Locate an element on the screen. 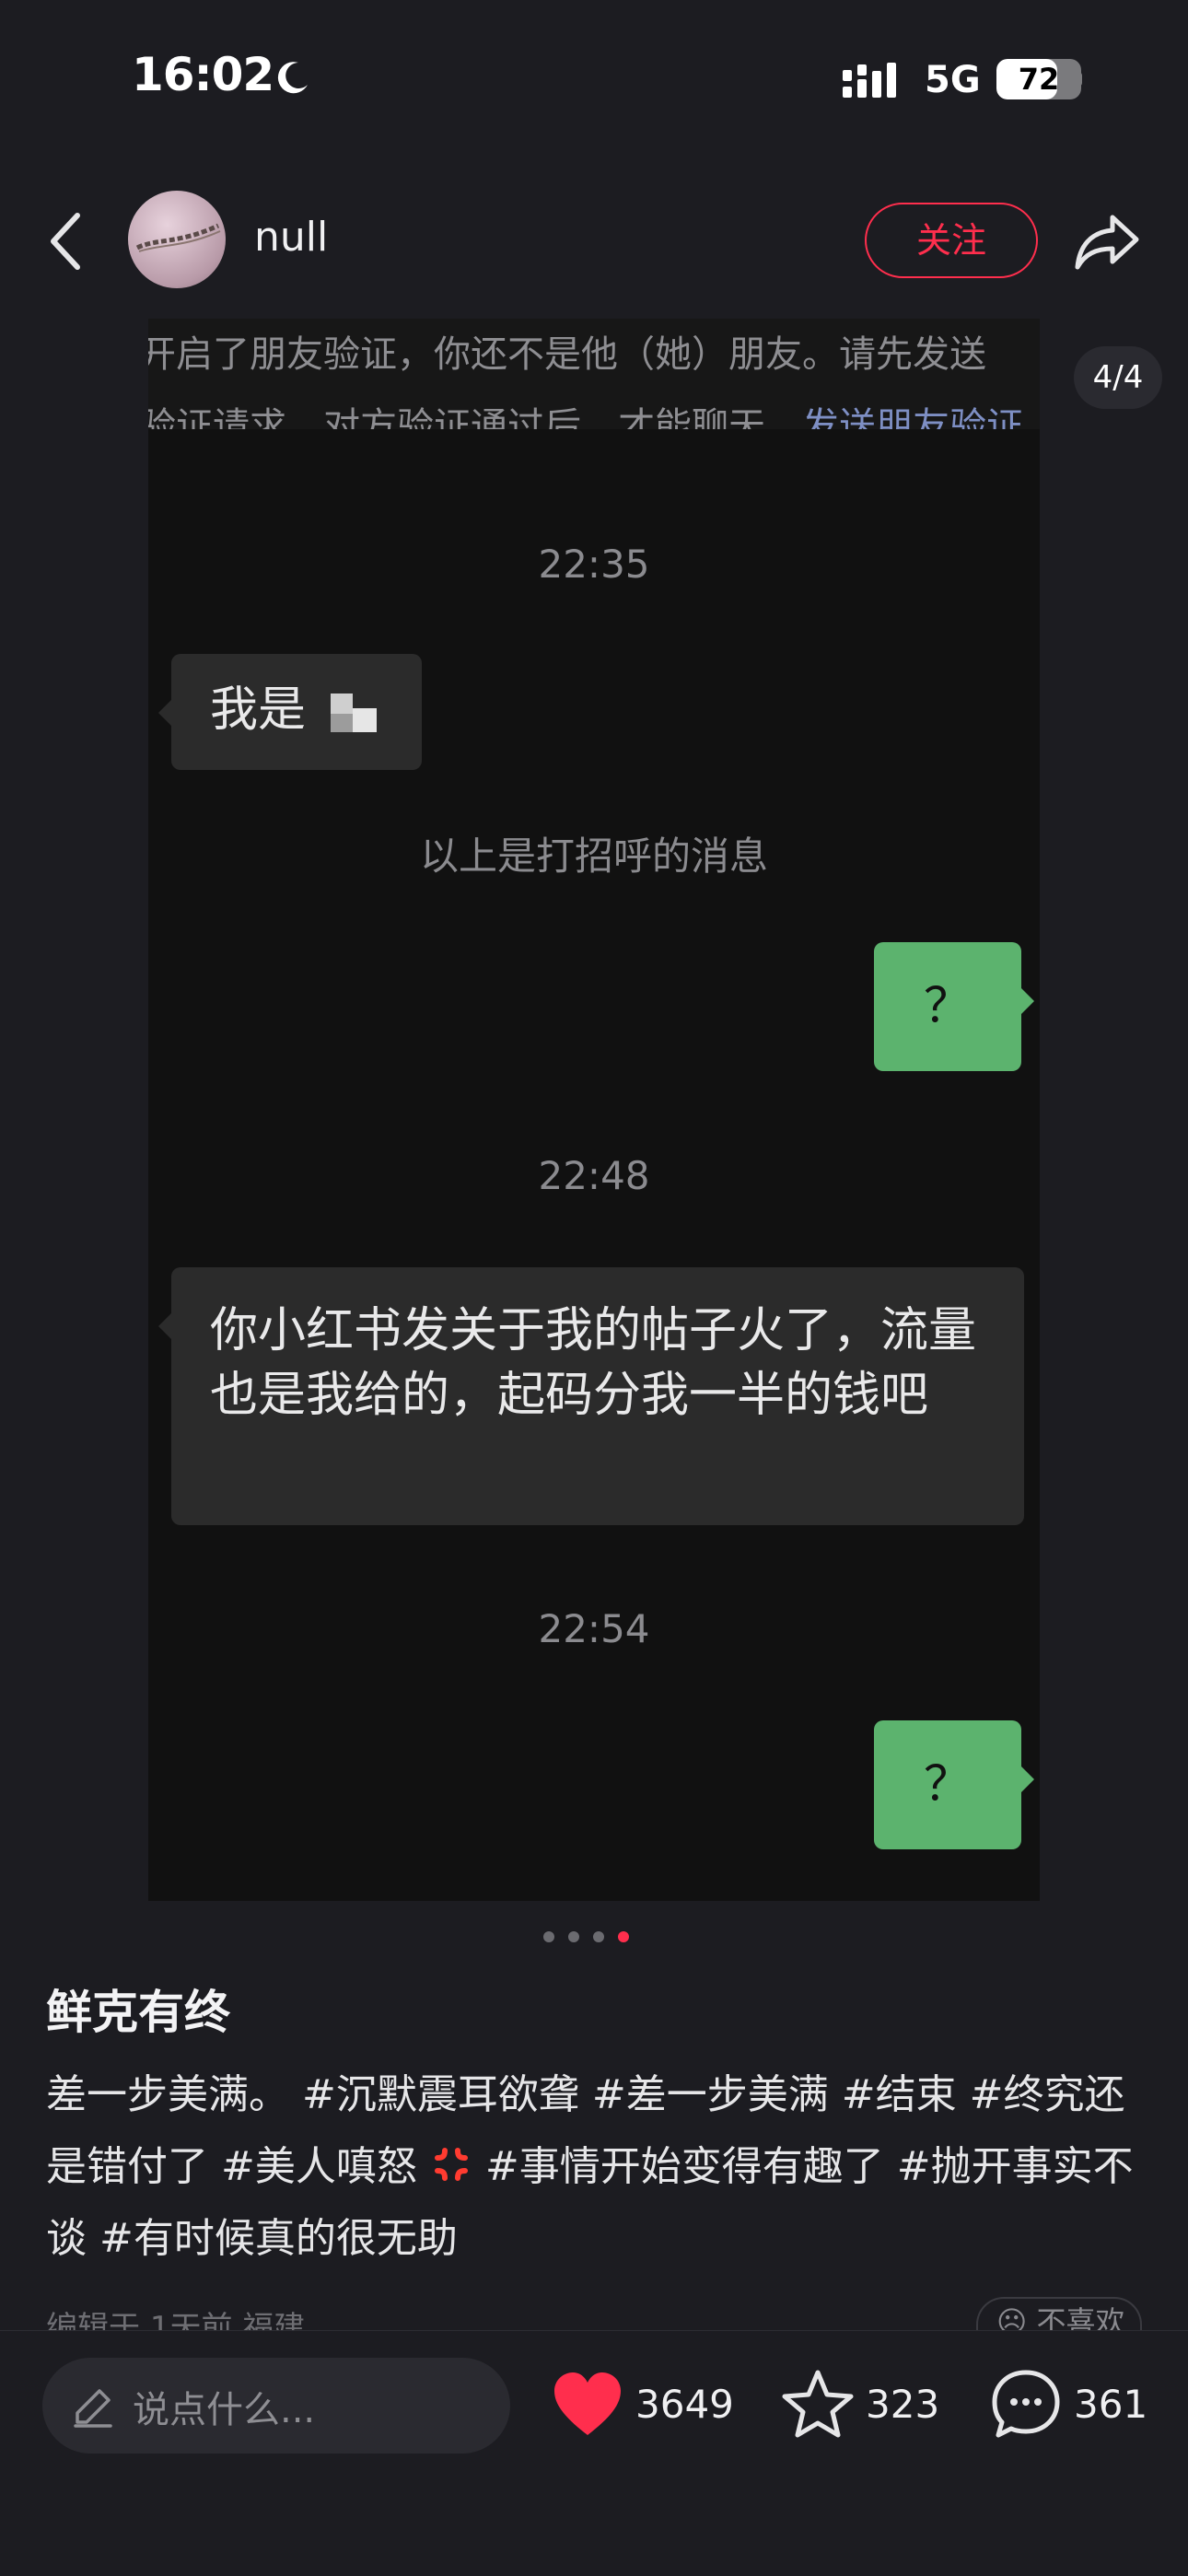 Image resolution: width=1188 pixels, height=2576 pixels. comment-icon is located at coordinates (1026, 2404).